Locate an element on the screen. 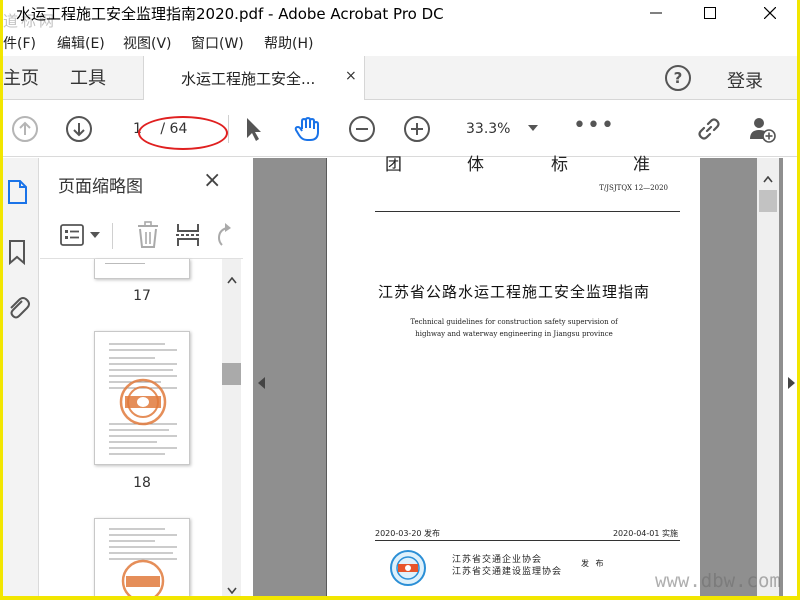  close-window-button is located at coordinates (770, 12).